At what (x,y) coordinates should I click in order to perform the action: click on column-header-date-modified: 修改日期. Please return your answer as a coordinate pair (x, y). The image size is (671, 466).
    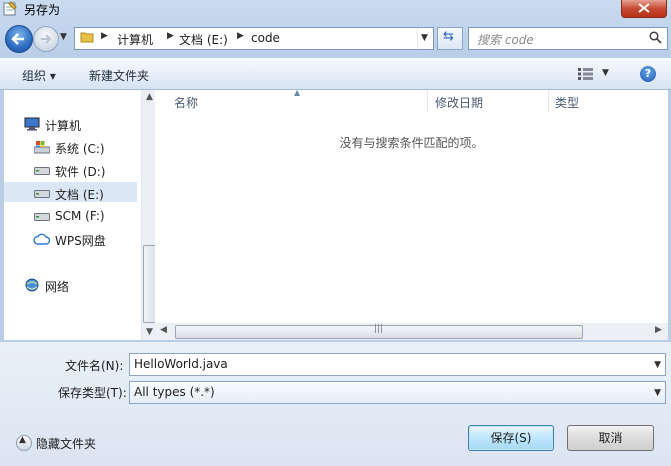
    Looking at the image, I should click on (459, 102).